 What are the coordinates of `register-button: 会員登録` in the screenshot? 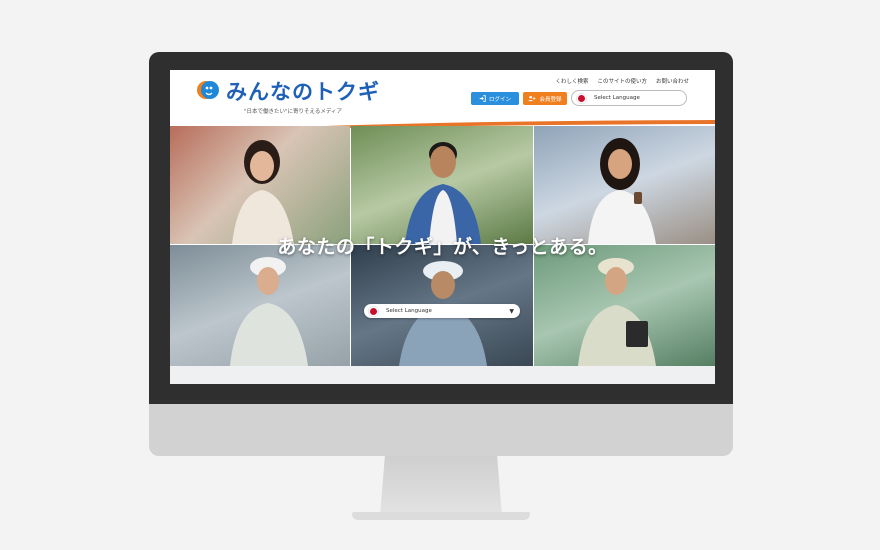 It's located at (545, 98).